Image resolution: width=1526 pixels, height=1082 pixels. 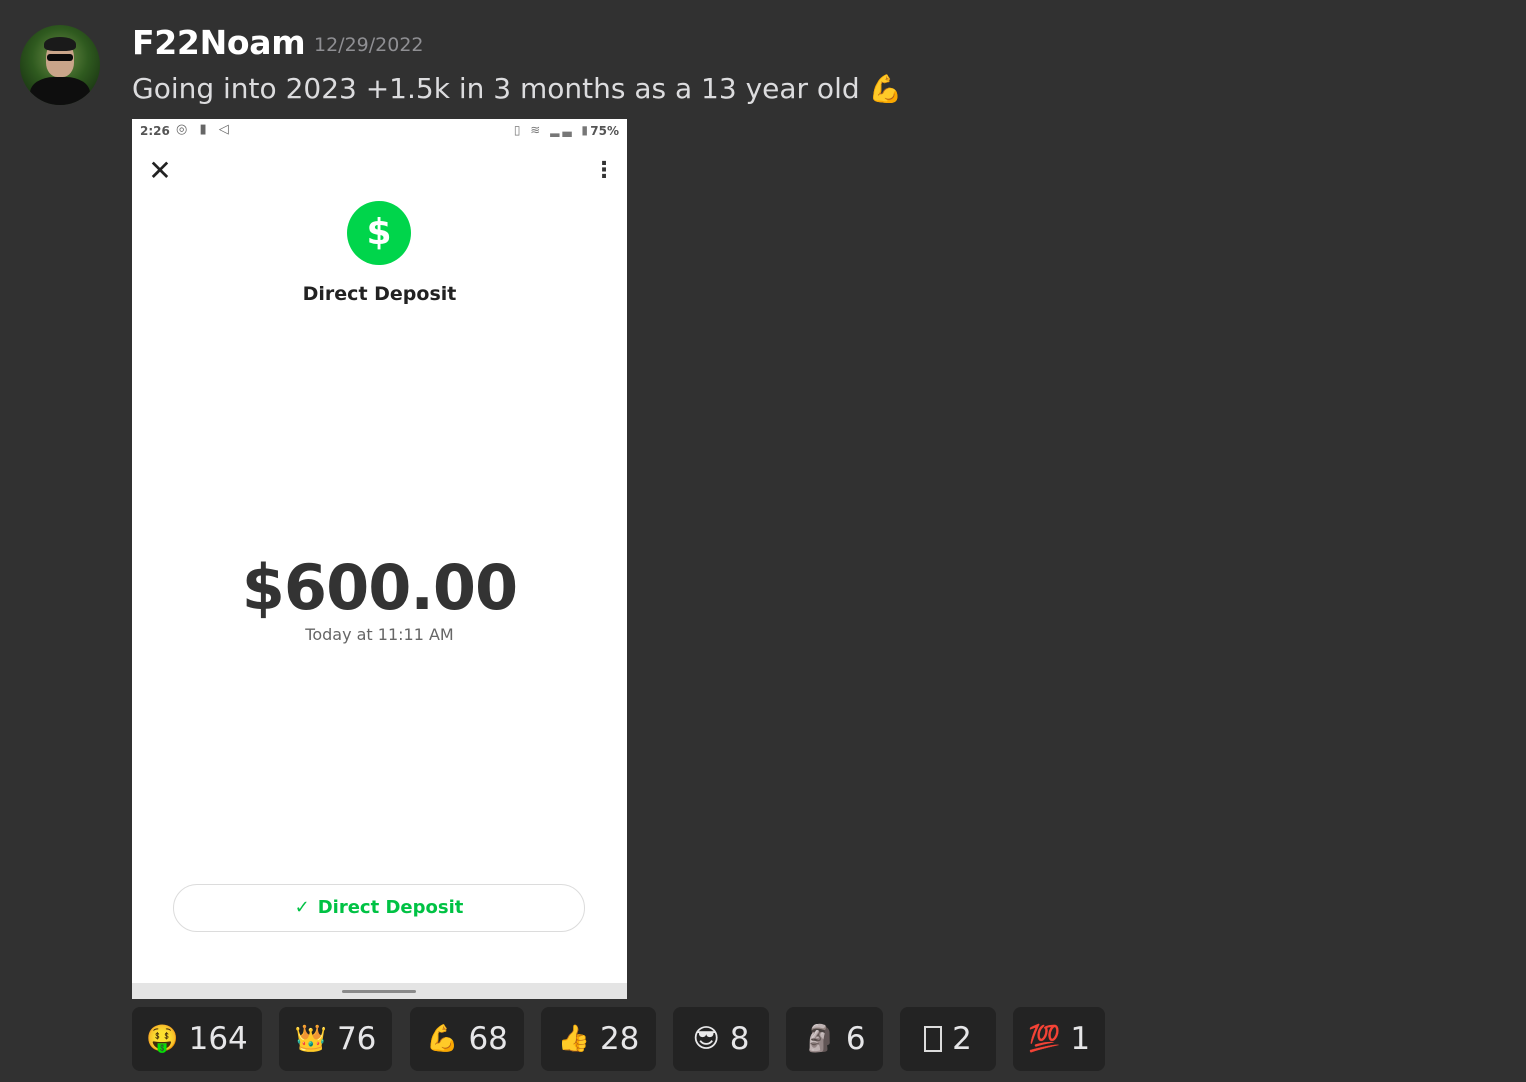 What do you see at coordinates (619, 1039) in the screenshot?
I see `reaction-count: 28` at bounding box center [619, 1039].